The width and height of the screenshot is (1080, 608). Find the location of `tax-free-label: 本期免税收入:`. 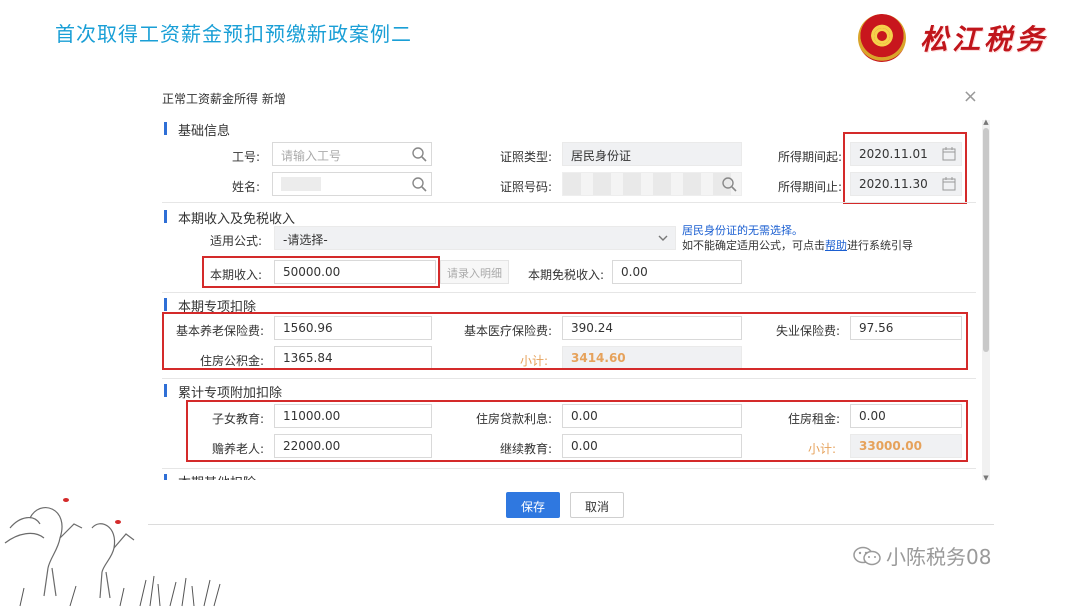

tax-free-label: 本期免税收入: is located at coordinates (565, 275).